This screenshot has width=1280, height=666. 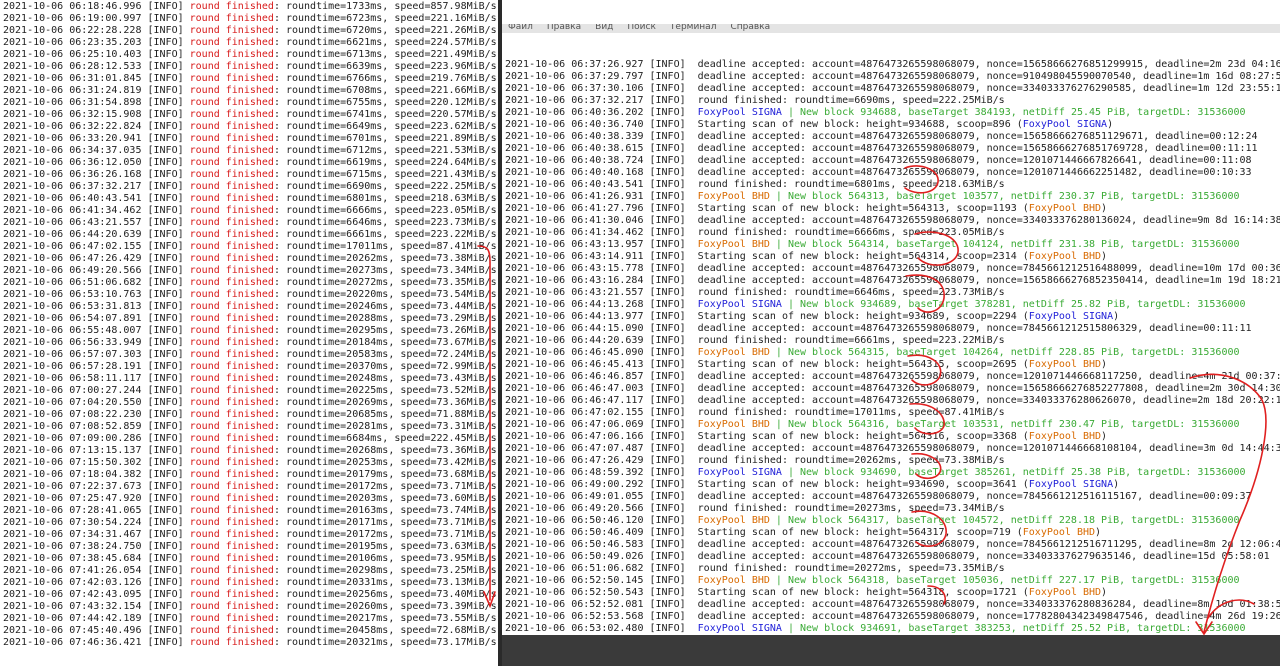 What do you see at coordinates (750, 28) in the screenshot?
I see `menu-item: Справка` at bounding box center [750, 28].